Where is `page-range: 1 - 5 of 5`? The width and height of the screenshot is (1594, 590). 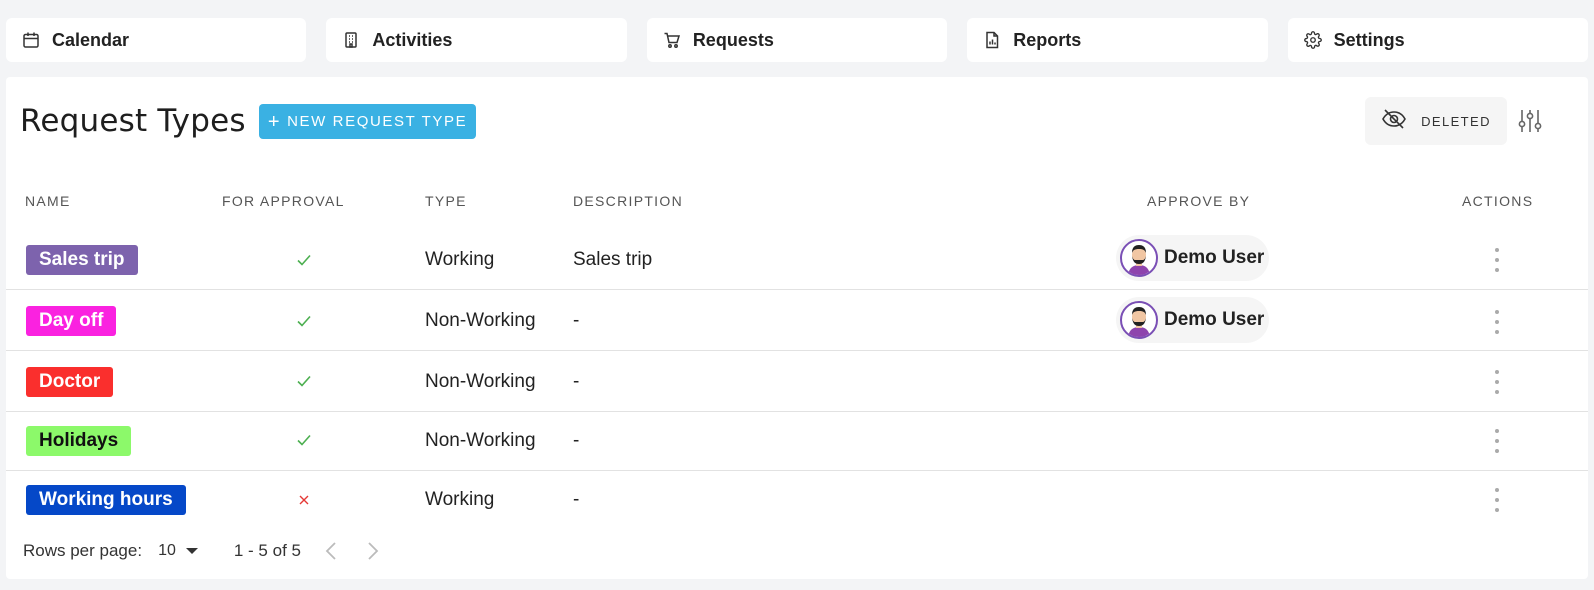 page-range: 1 - 5 of 5 is located at coordinates (267, 550).